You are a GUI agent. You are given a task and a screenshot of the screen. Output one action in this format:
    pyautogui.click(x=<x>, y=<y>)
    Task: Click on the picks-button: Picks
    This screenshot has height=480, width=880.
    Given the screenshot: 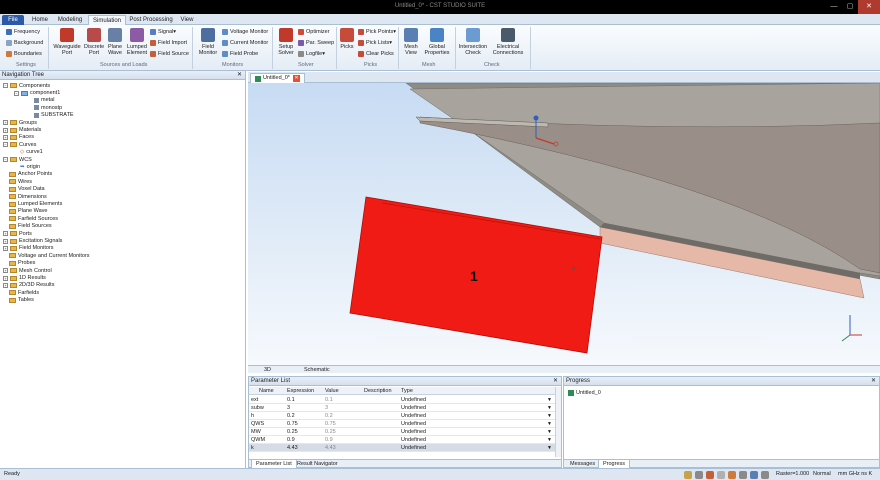 What is the action you would take?
    pyautogui.click(x=347, y=39)
    